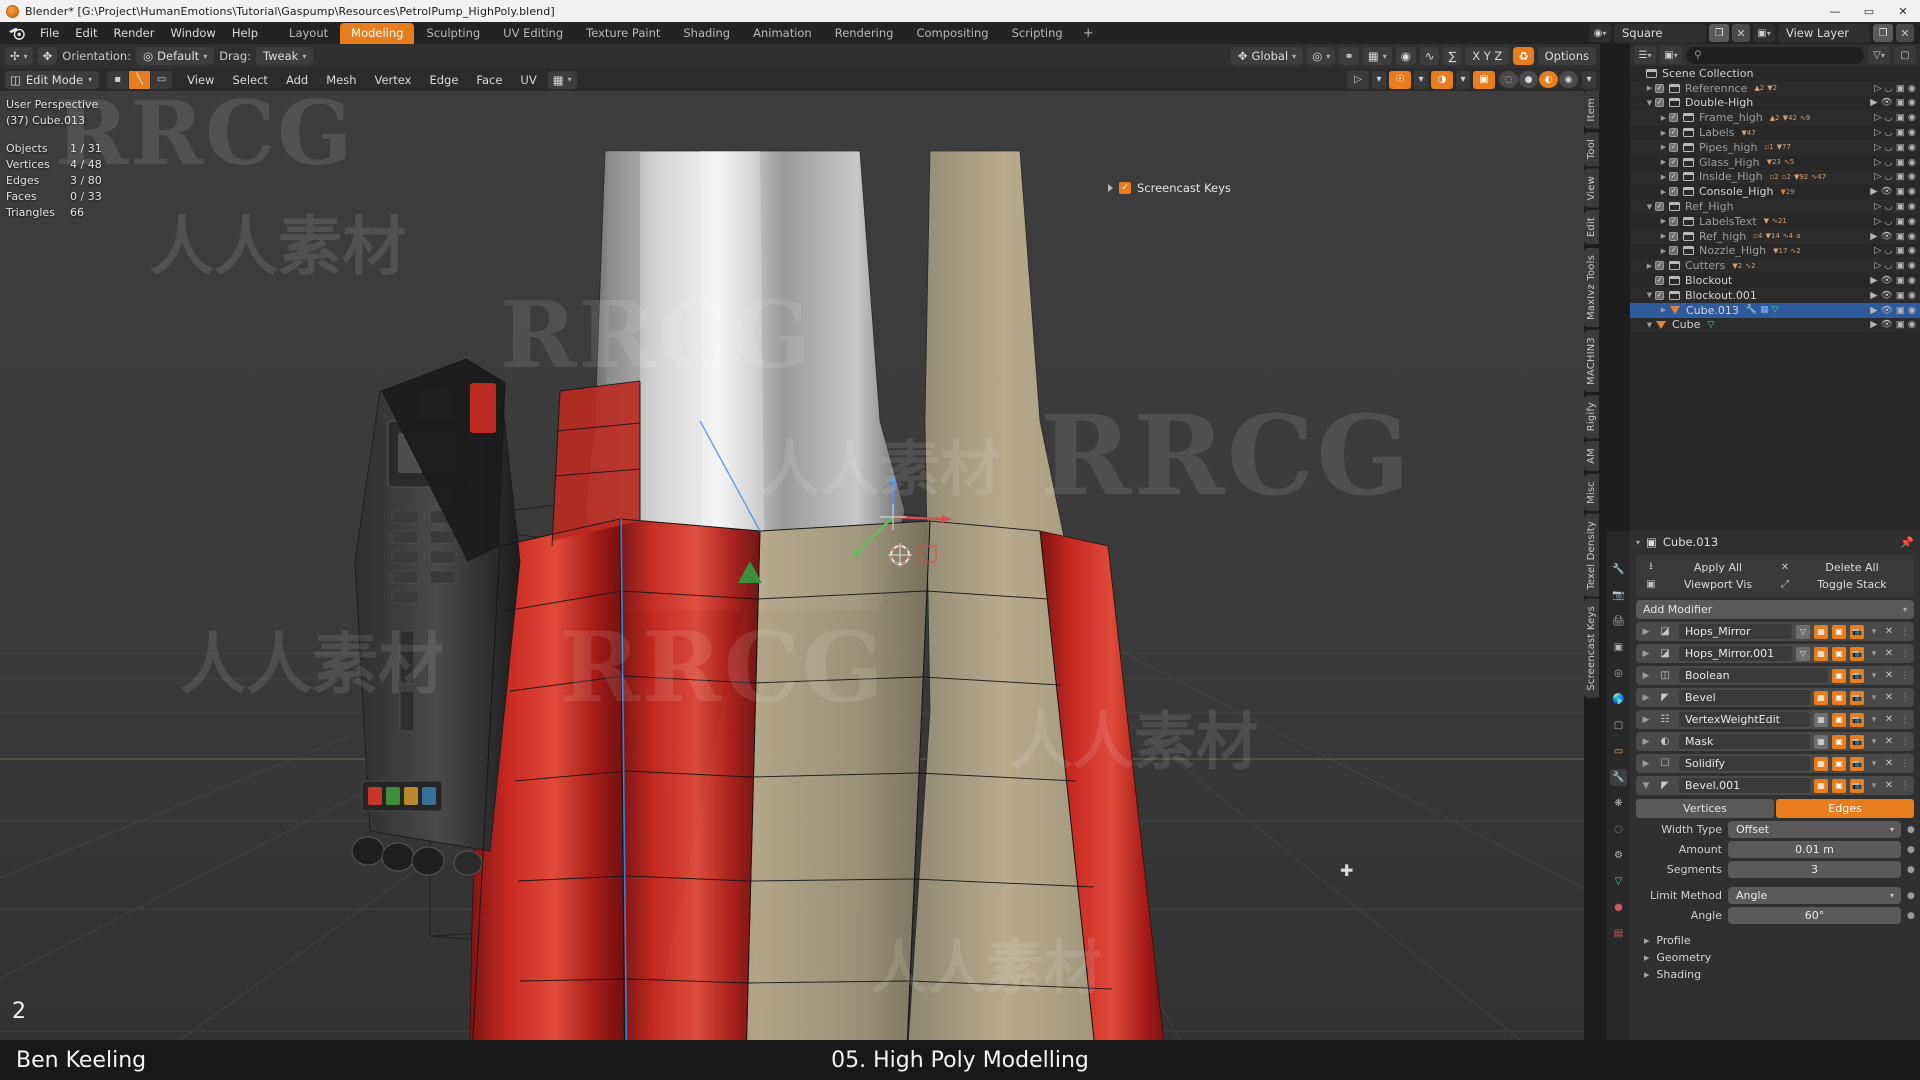  Describe the element at coordinates (562, 79) in the screenshot. I see `uv-sync-dropdown: ▦ ▾` at that location.